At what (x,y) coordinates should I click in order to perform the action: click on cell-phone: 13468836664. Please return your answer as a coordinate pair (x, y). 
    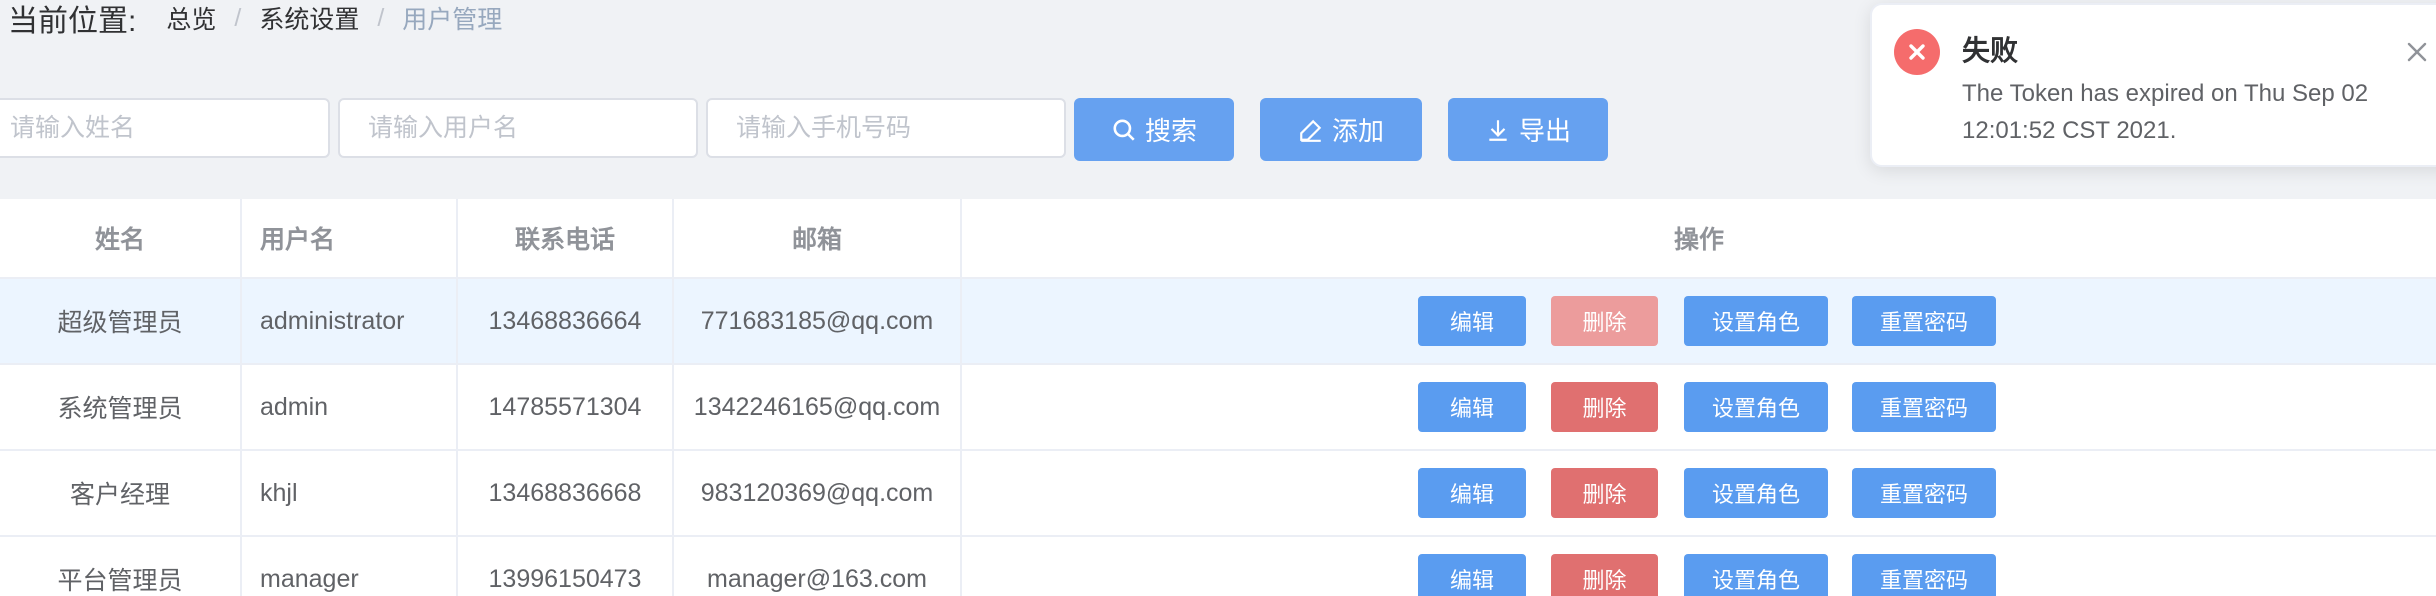
    Looking at the image, I should click on (566, 321).